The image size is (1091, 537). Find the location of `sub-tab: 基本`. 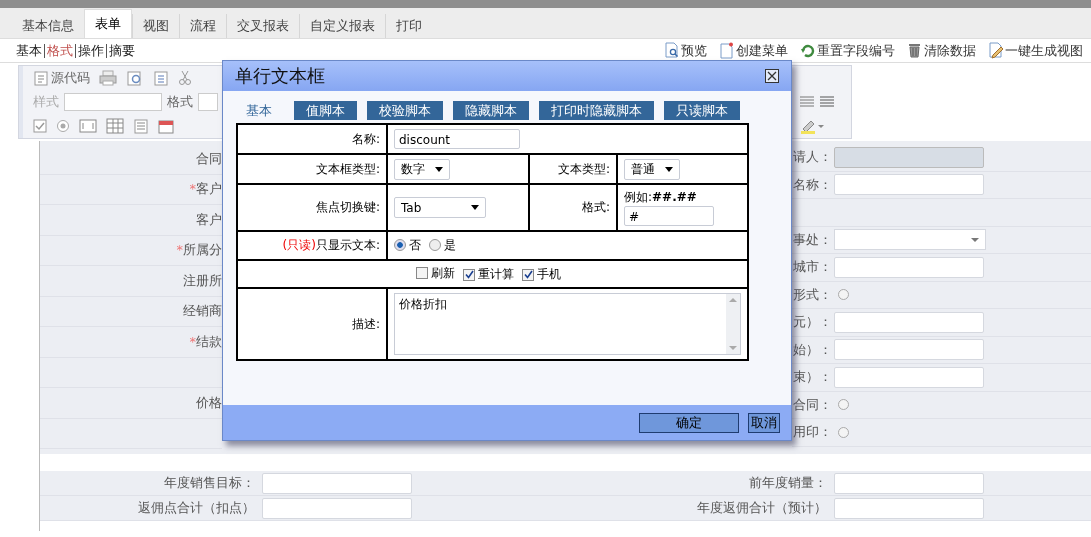

sub-tab: 基本 is located at coordinates (30, 50).